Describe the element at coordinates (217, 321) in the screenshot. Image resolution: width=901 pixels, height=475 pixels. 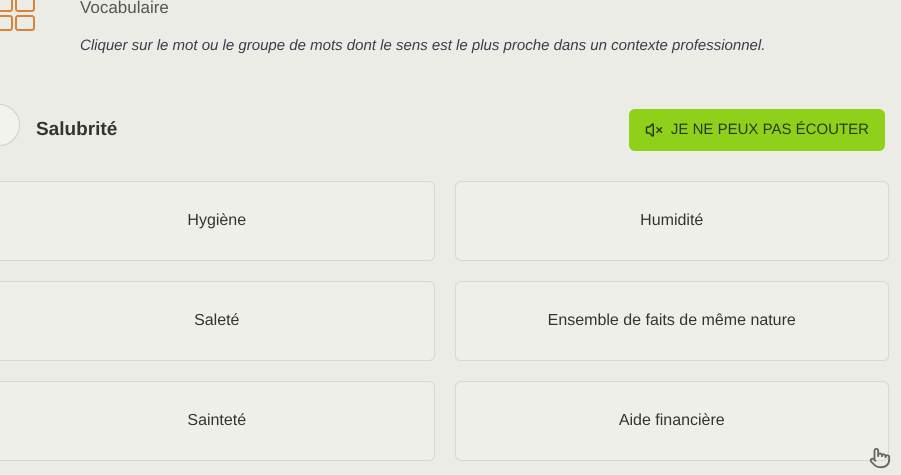
I see `answer-option: Saleté` at that location.